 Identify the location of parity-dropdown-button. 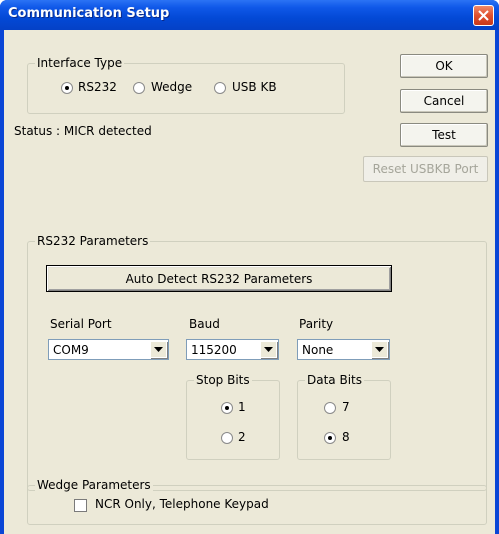
(379, 349).